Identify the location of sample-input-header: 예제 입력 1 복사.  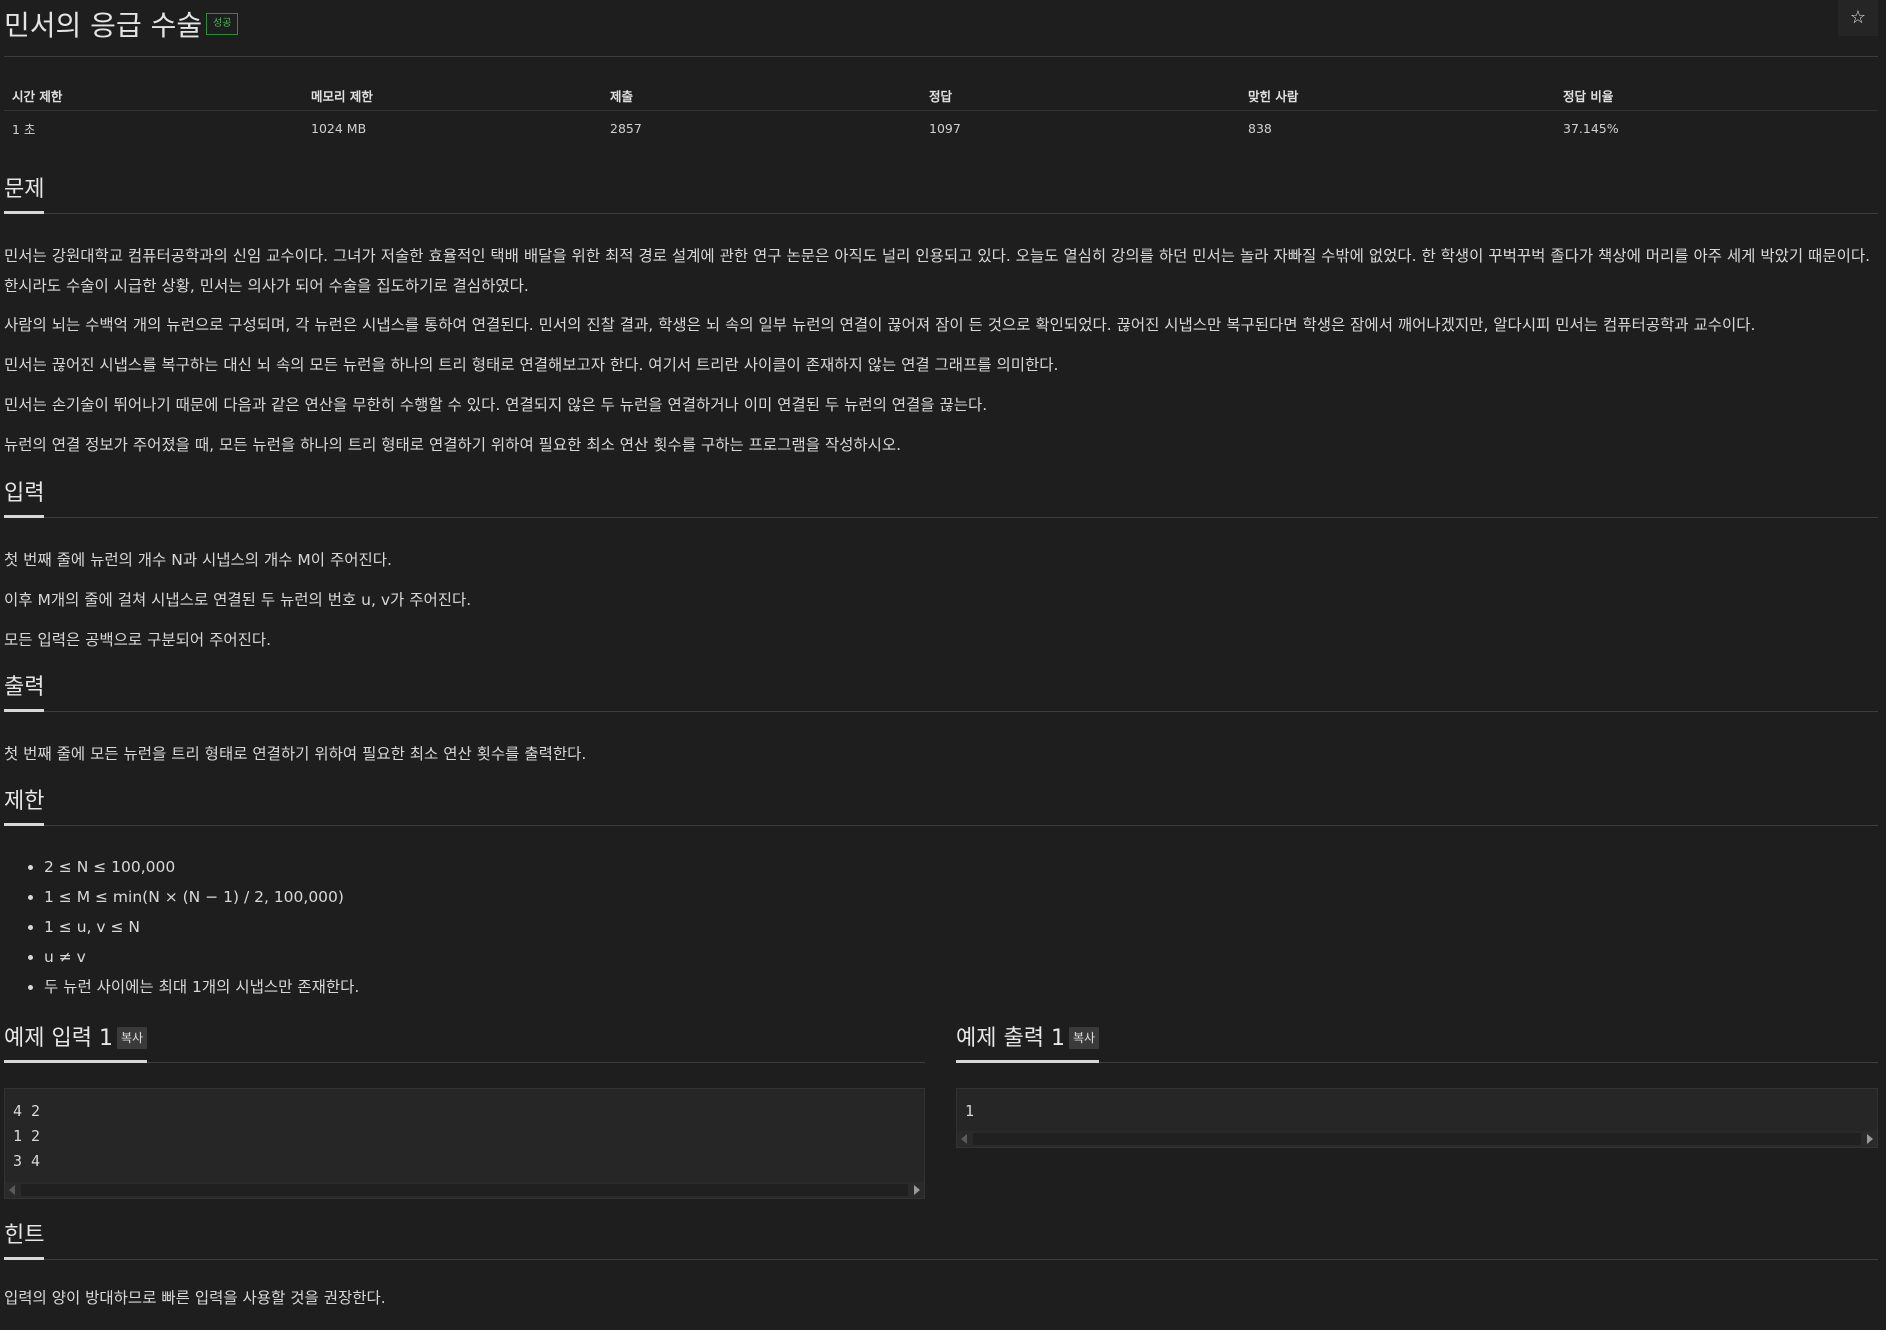
(464, 1043).